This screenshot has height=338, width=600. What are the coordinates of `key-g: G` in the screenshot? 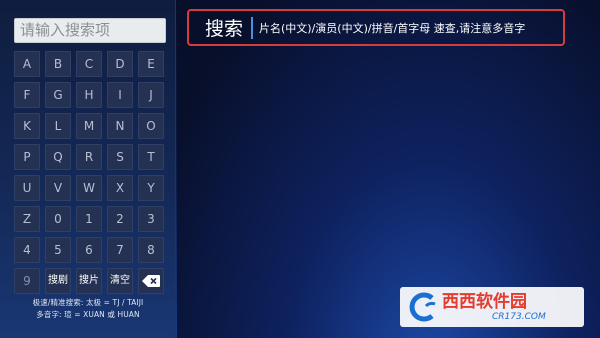 It's located at (58, 95).